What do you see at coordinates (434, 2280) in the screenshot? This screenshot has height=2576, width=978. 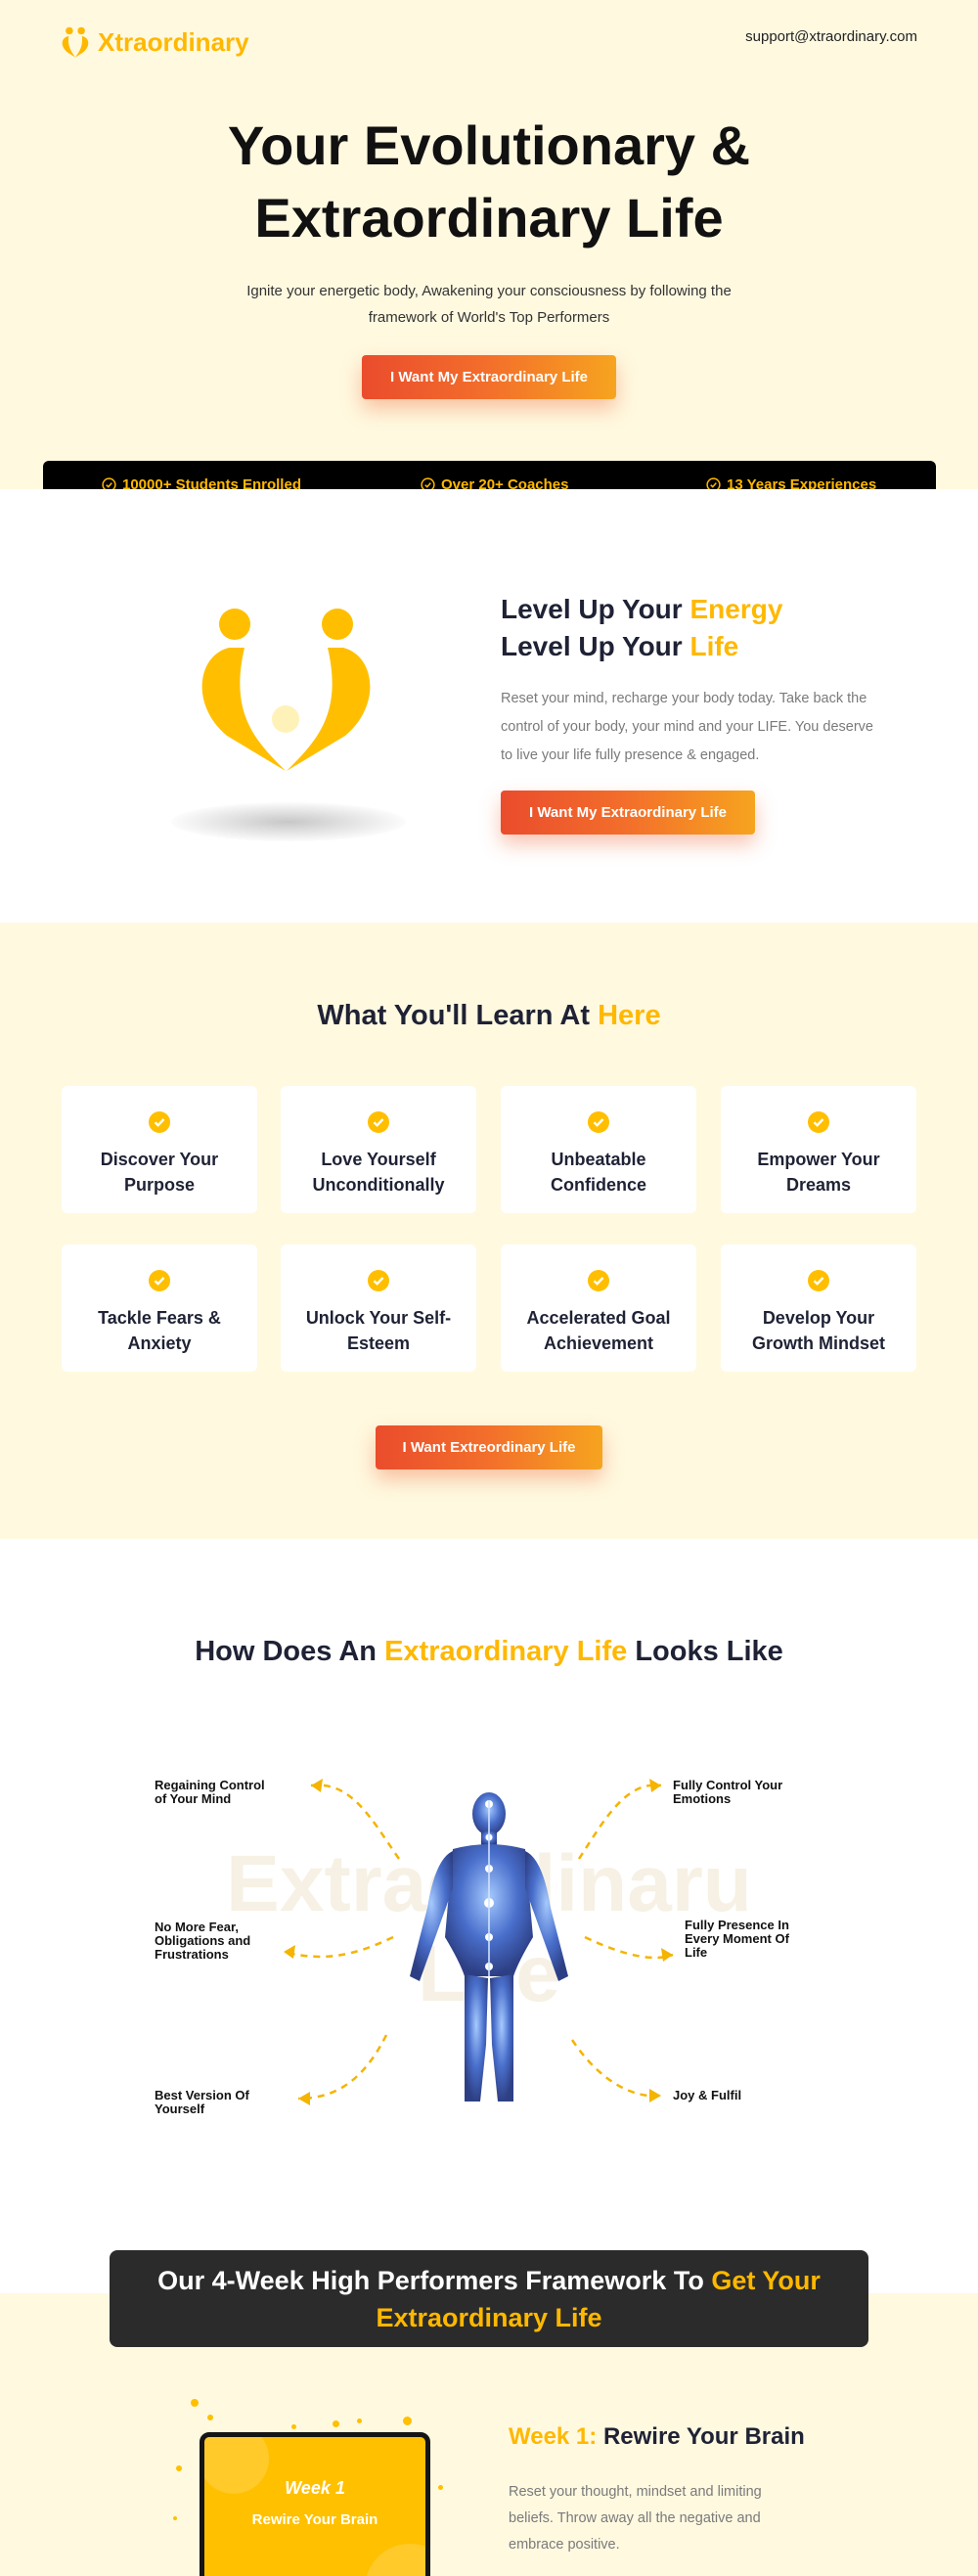 I see `framework-banner-prefix: Our 4-Week High Performers Framework To` at bounding box center [434, 2280].